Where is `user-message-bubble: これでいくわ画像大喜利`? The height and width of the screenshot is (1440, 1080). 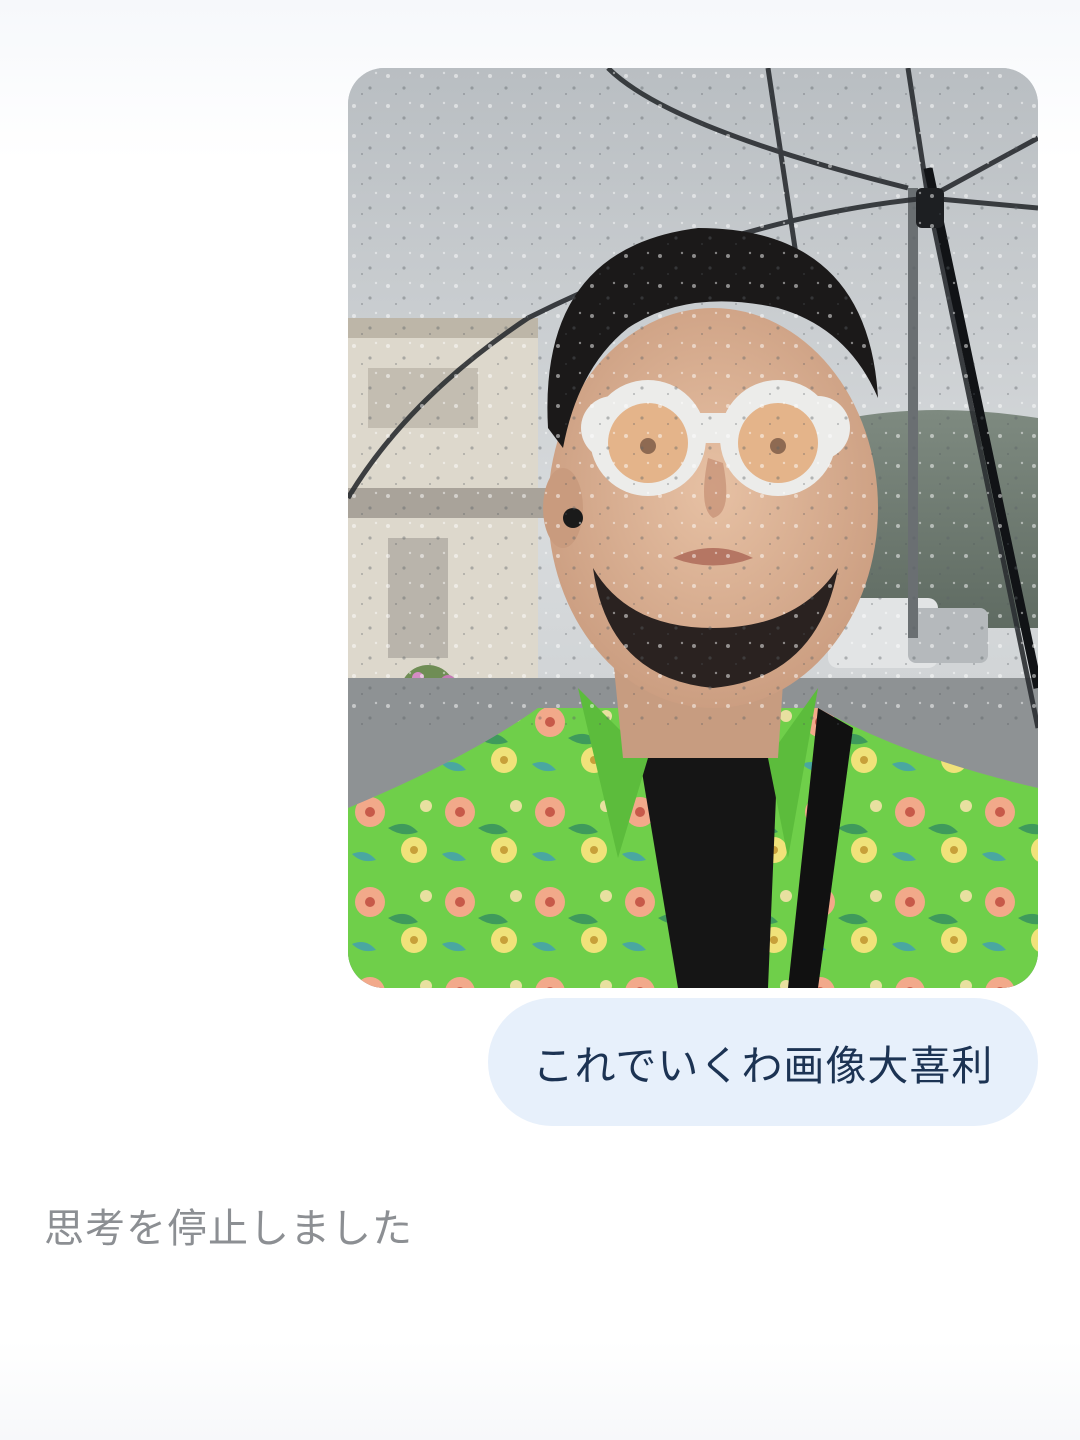
user-message-bubble: これでいくわ画像大喜利 is located at coordinates (763, 1062).